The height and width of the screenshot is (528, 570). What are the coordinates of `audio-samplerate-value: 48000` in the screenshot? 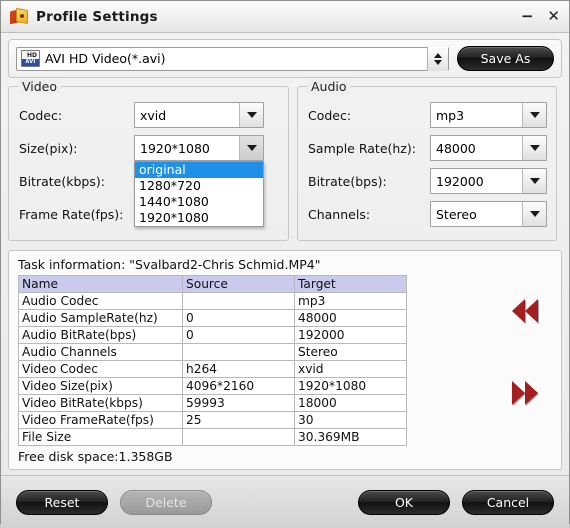 It's located at (456, 148).